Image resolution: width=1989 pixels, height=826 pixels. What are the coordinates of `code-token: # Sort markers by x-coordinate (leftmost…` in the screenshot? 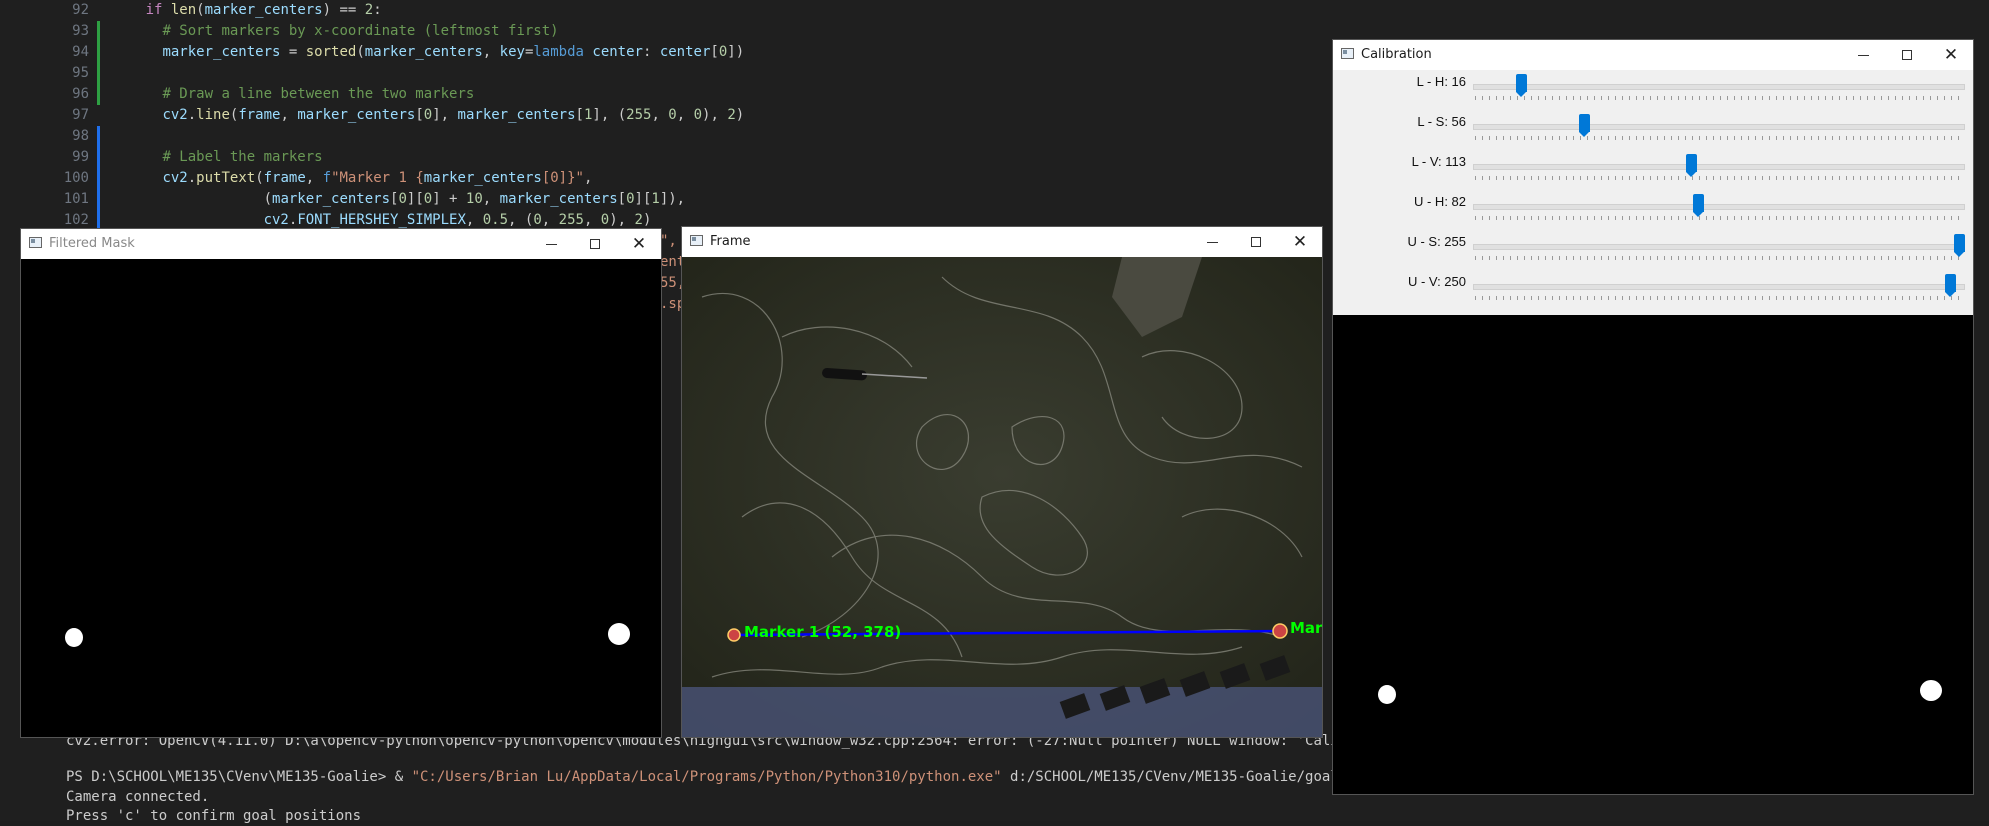 It's located at (360, 31).